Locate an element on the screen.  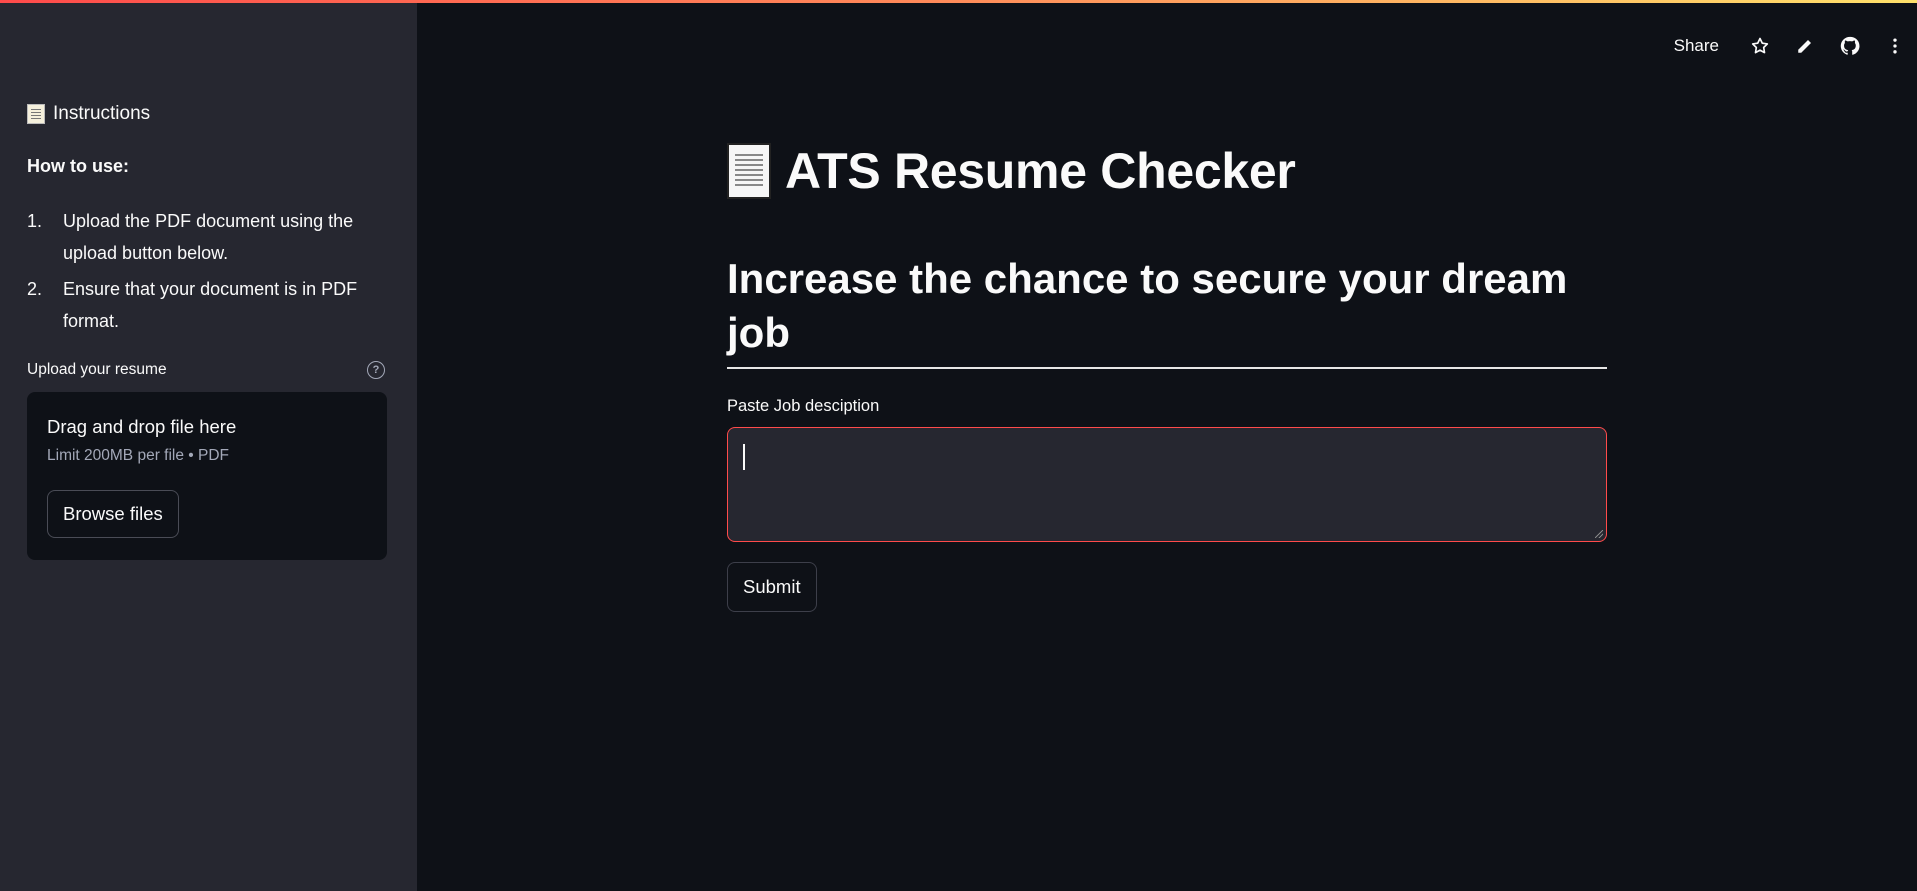
sidebar-section-title: Instructions is located at coordinates (102, 113).